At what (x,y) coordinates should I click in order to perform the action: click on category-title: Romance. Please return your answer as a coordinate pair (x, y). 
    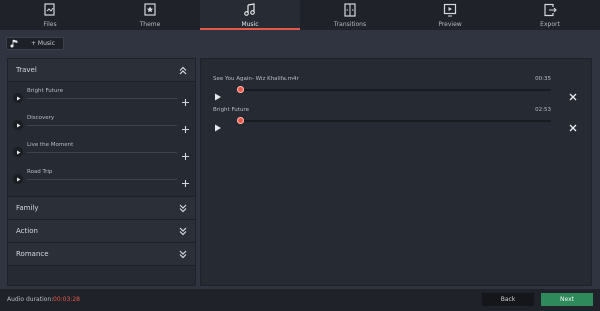
    Looking at the image, I should click on (32, 254).